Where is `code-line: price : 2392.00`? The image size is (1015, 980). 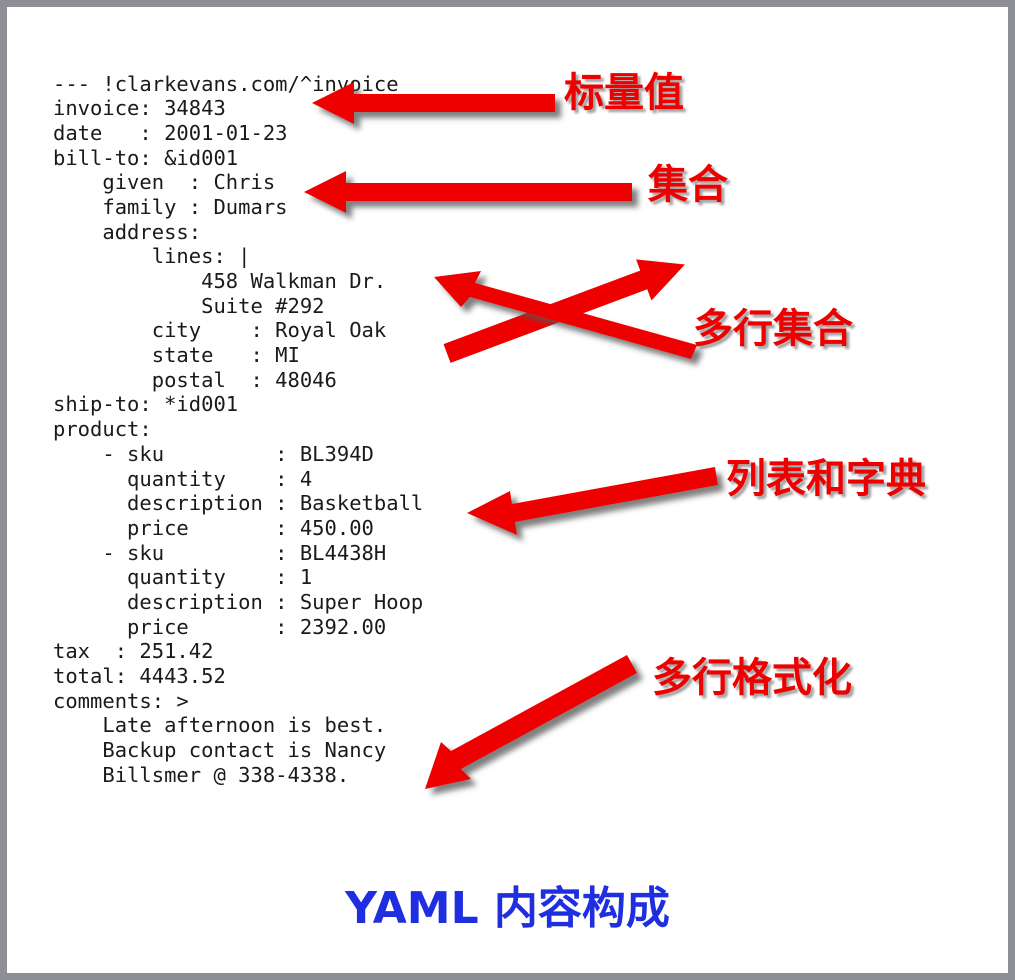
code-line: price : 2392.00 is located at coordinates (220, 626).